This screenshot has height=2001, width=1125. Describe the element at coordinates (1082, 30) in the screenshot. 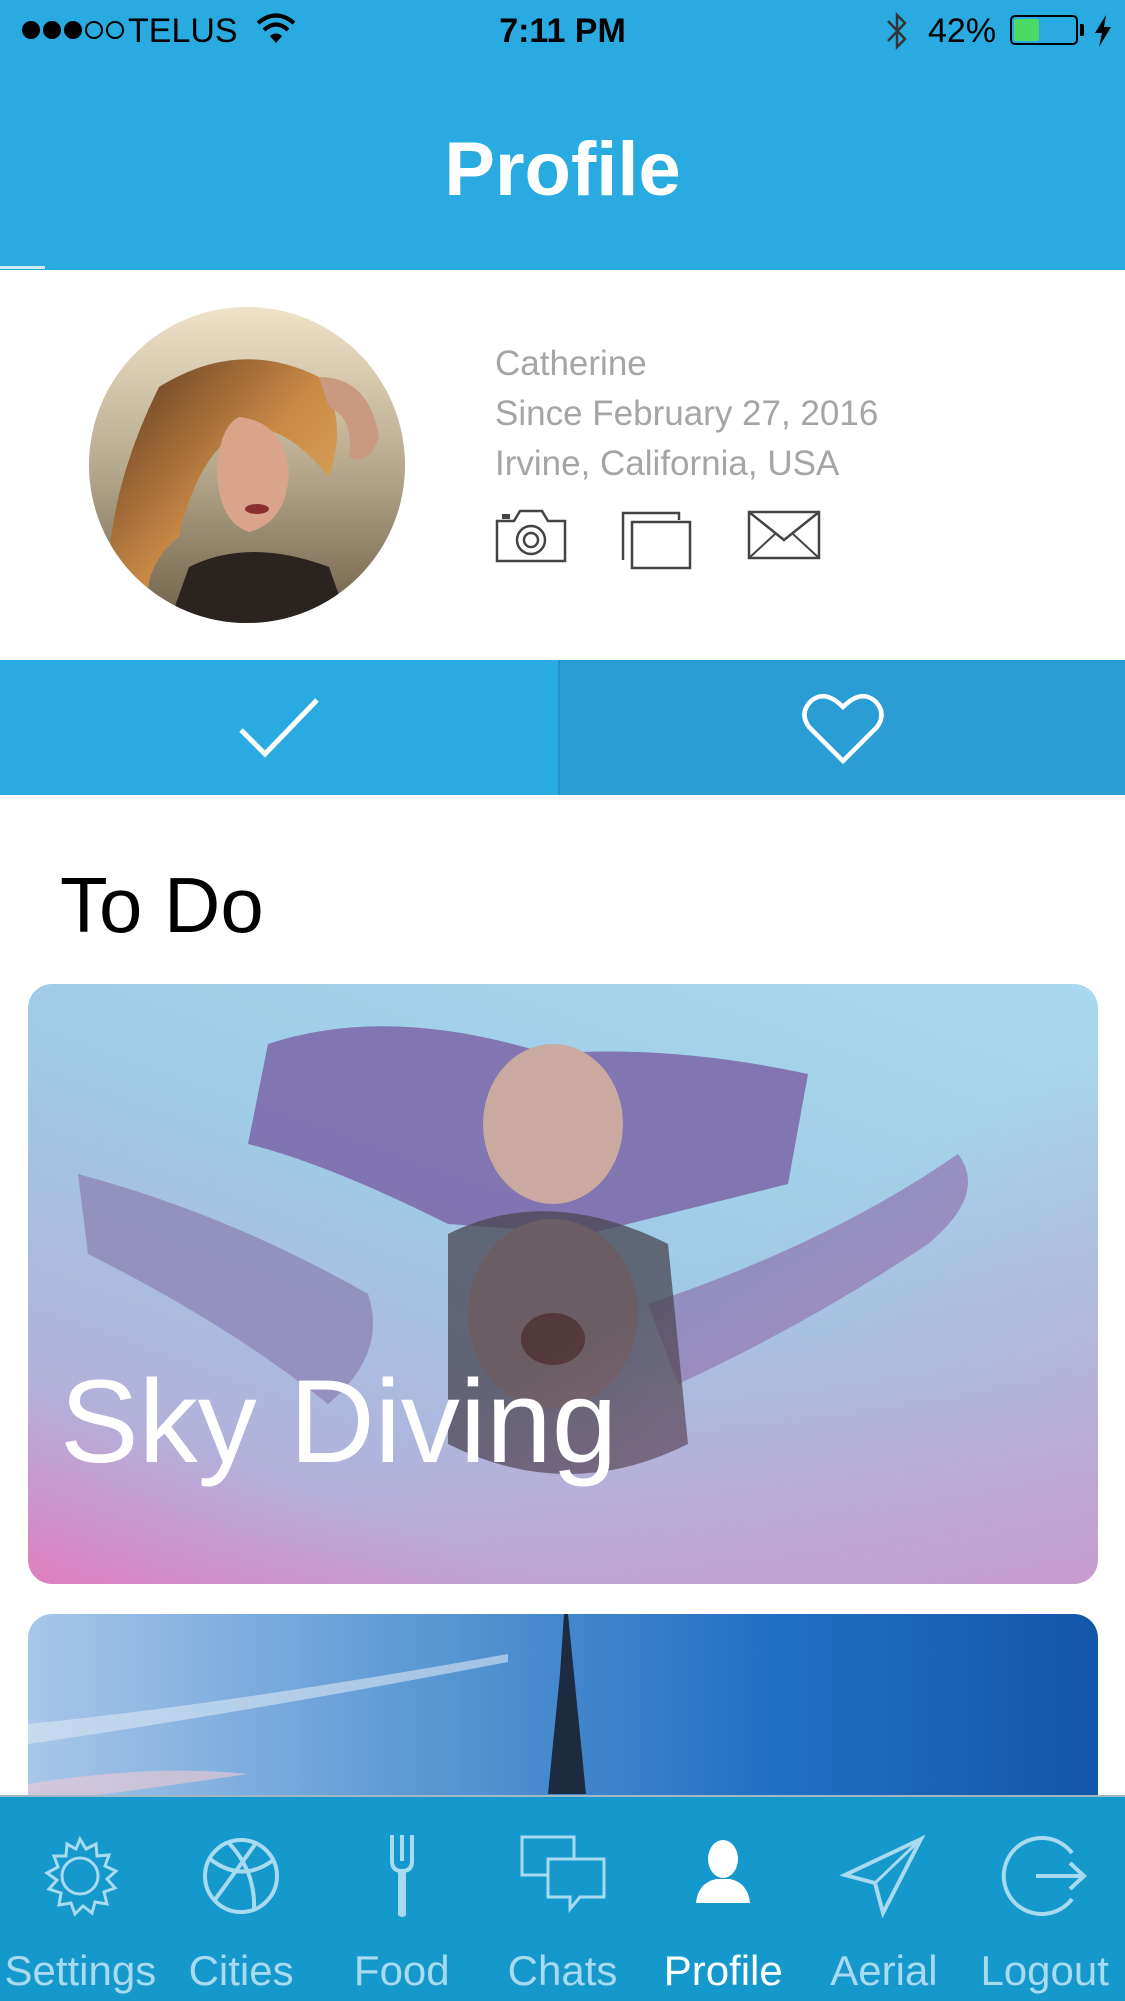

I see `battery-cap` at that location.